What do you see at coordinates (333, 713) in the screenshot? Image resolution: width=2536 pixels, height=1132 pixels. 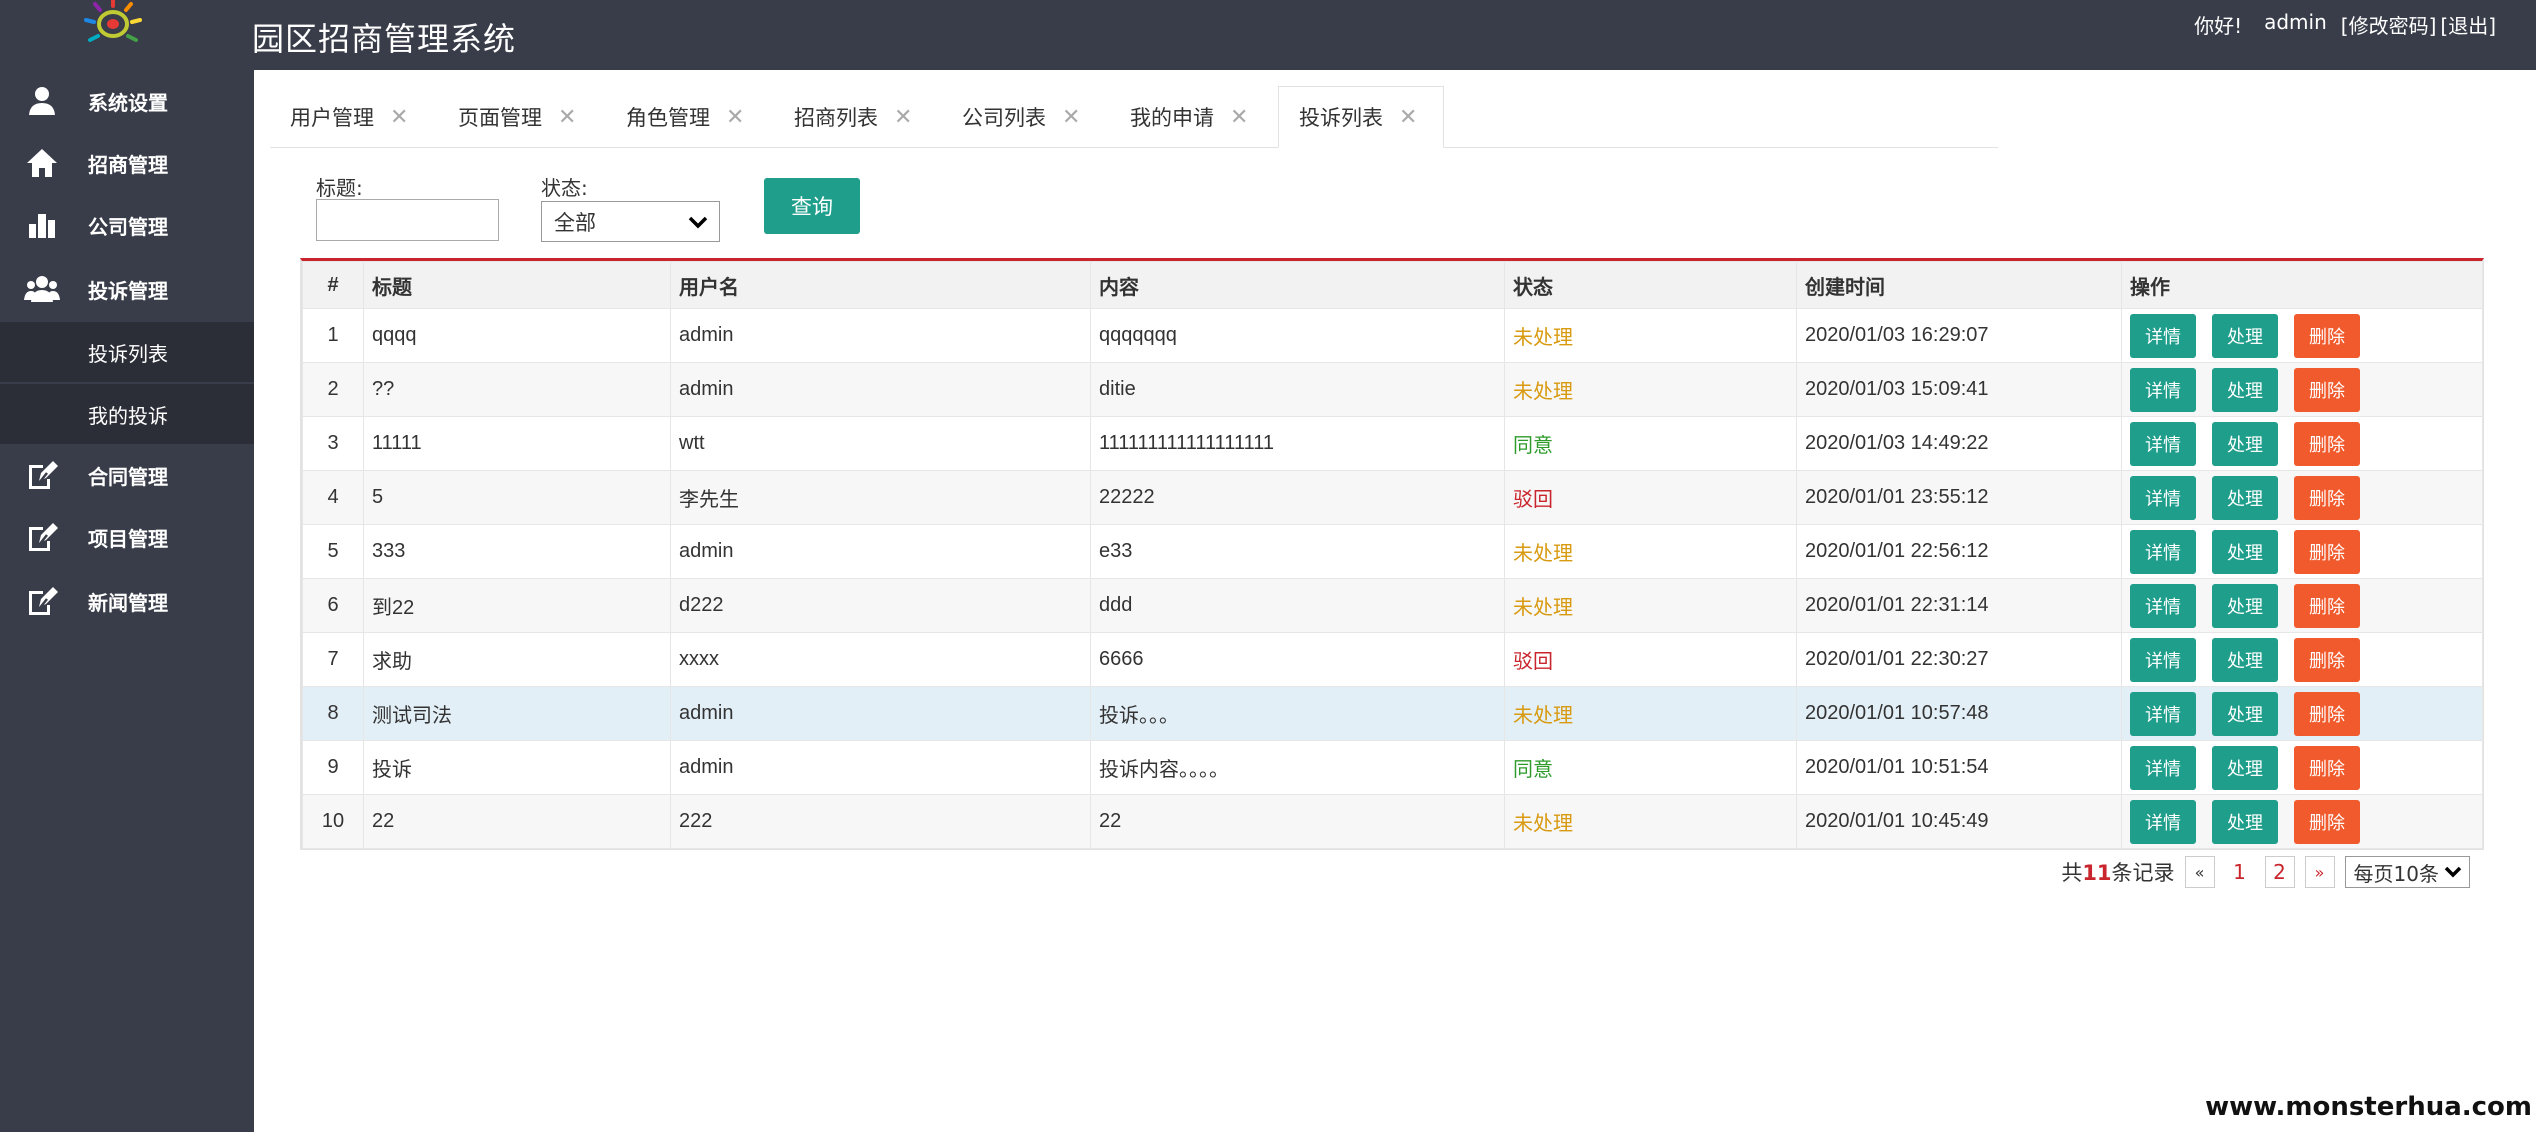 I see `row-number: 8` at bounding box center [333, 713].